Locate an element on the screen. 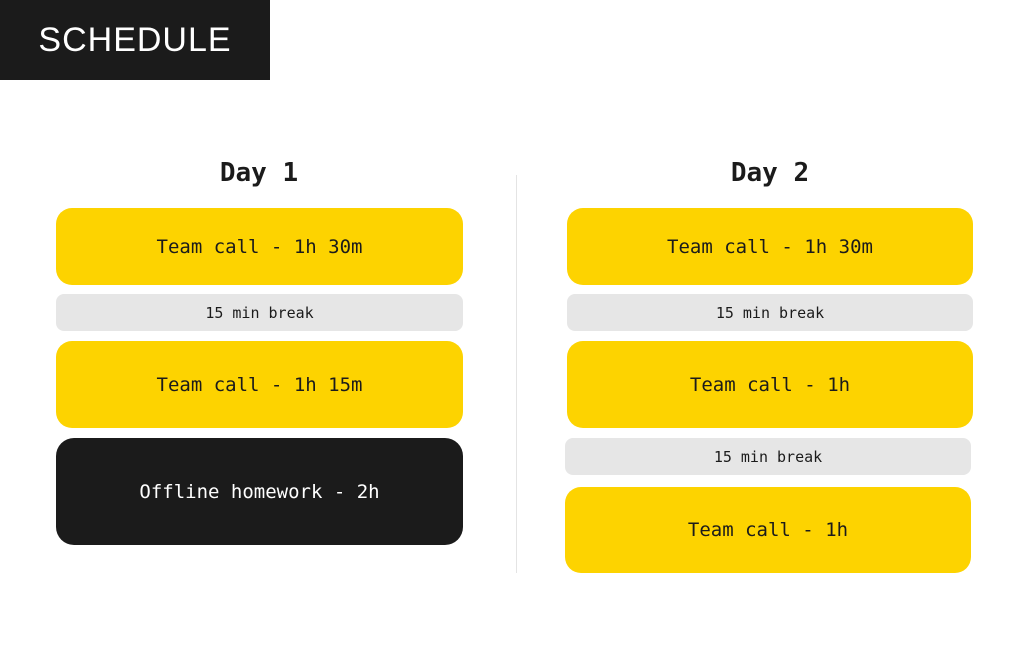  day-1-break-1: 15 min break is located at coordinates (259, 312).